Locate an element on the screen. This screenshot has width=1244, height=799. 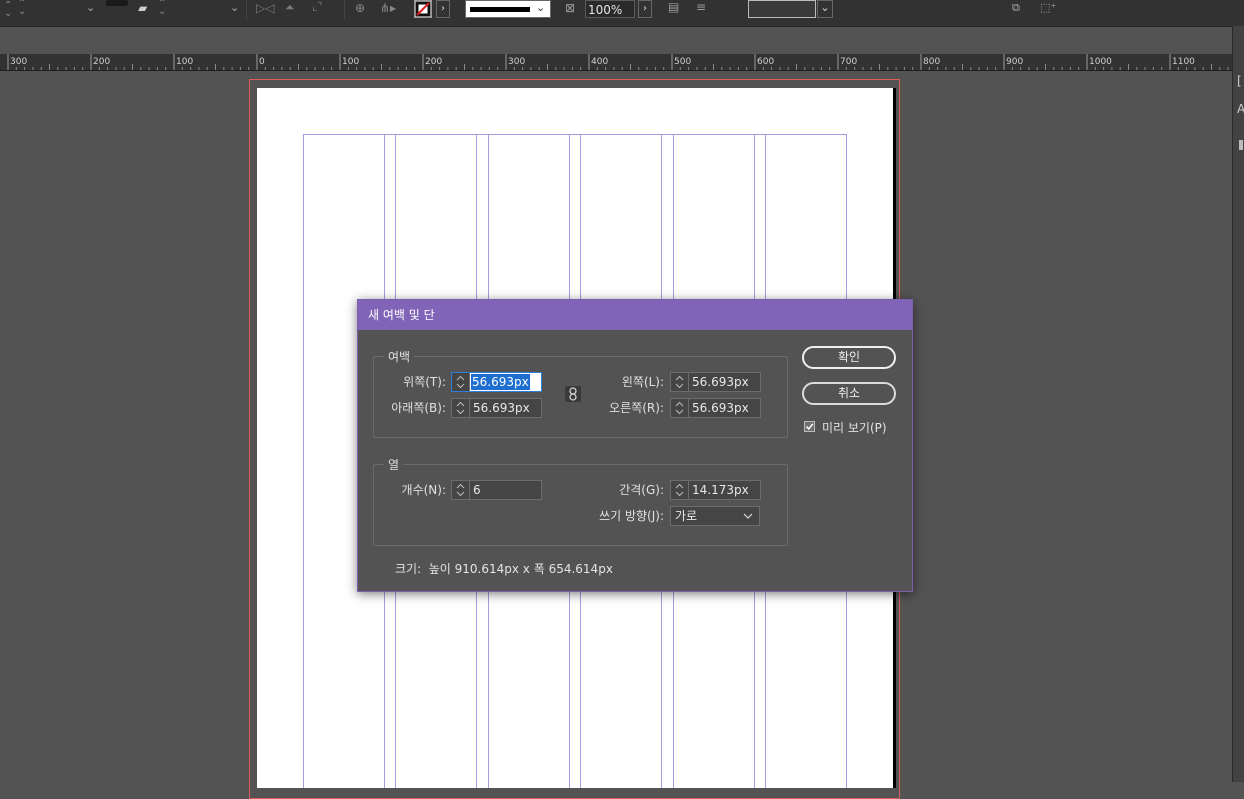
writing-direction-label: 쓰기 방향(J): is located at coordinates (631, 516).